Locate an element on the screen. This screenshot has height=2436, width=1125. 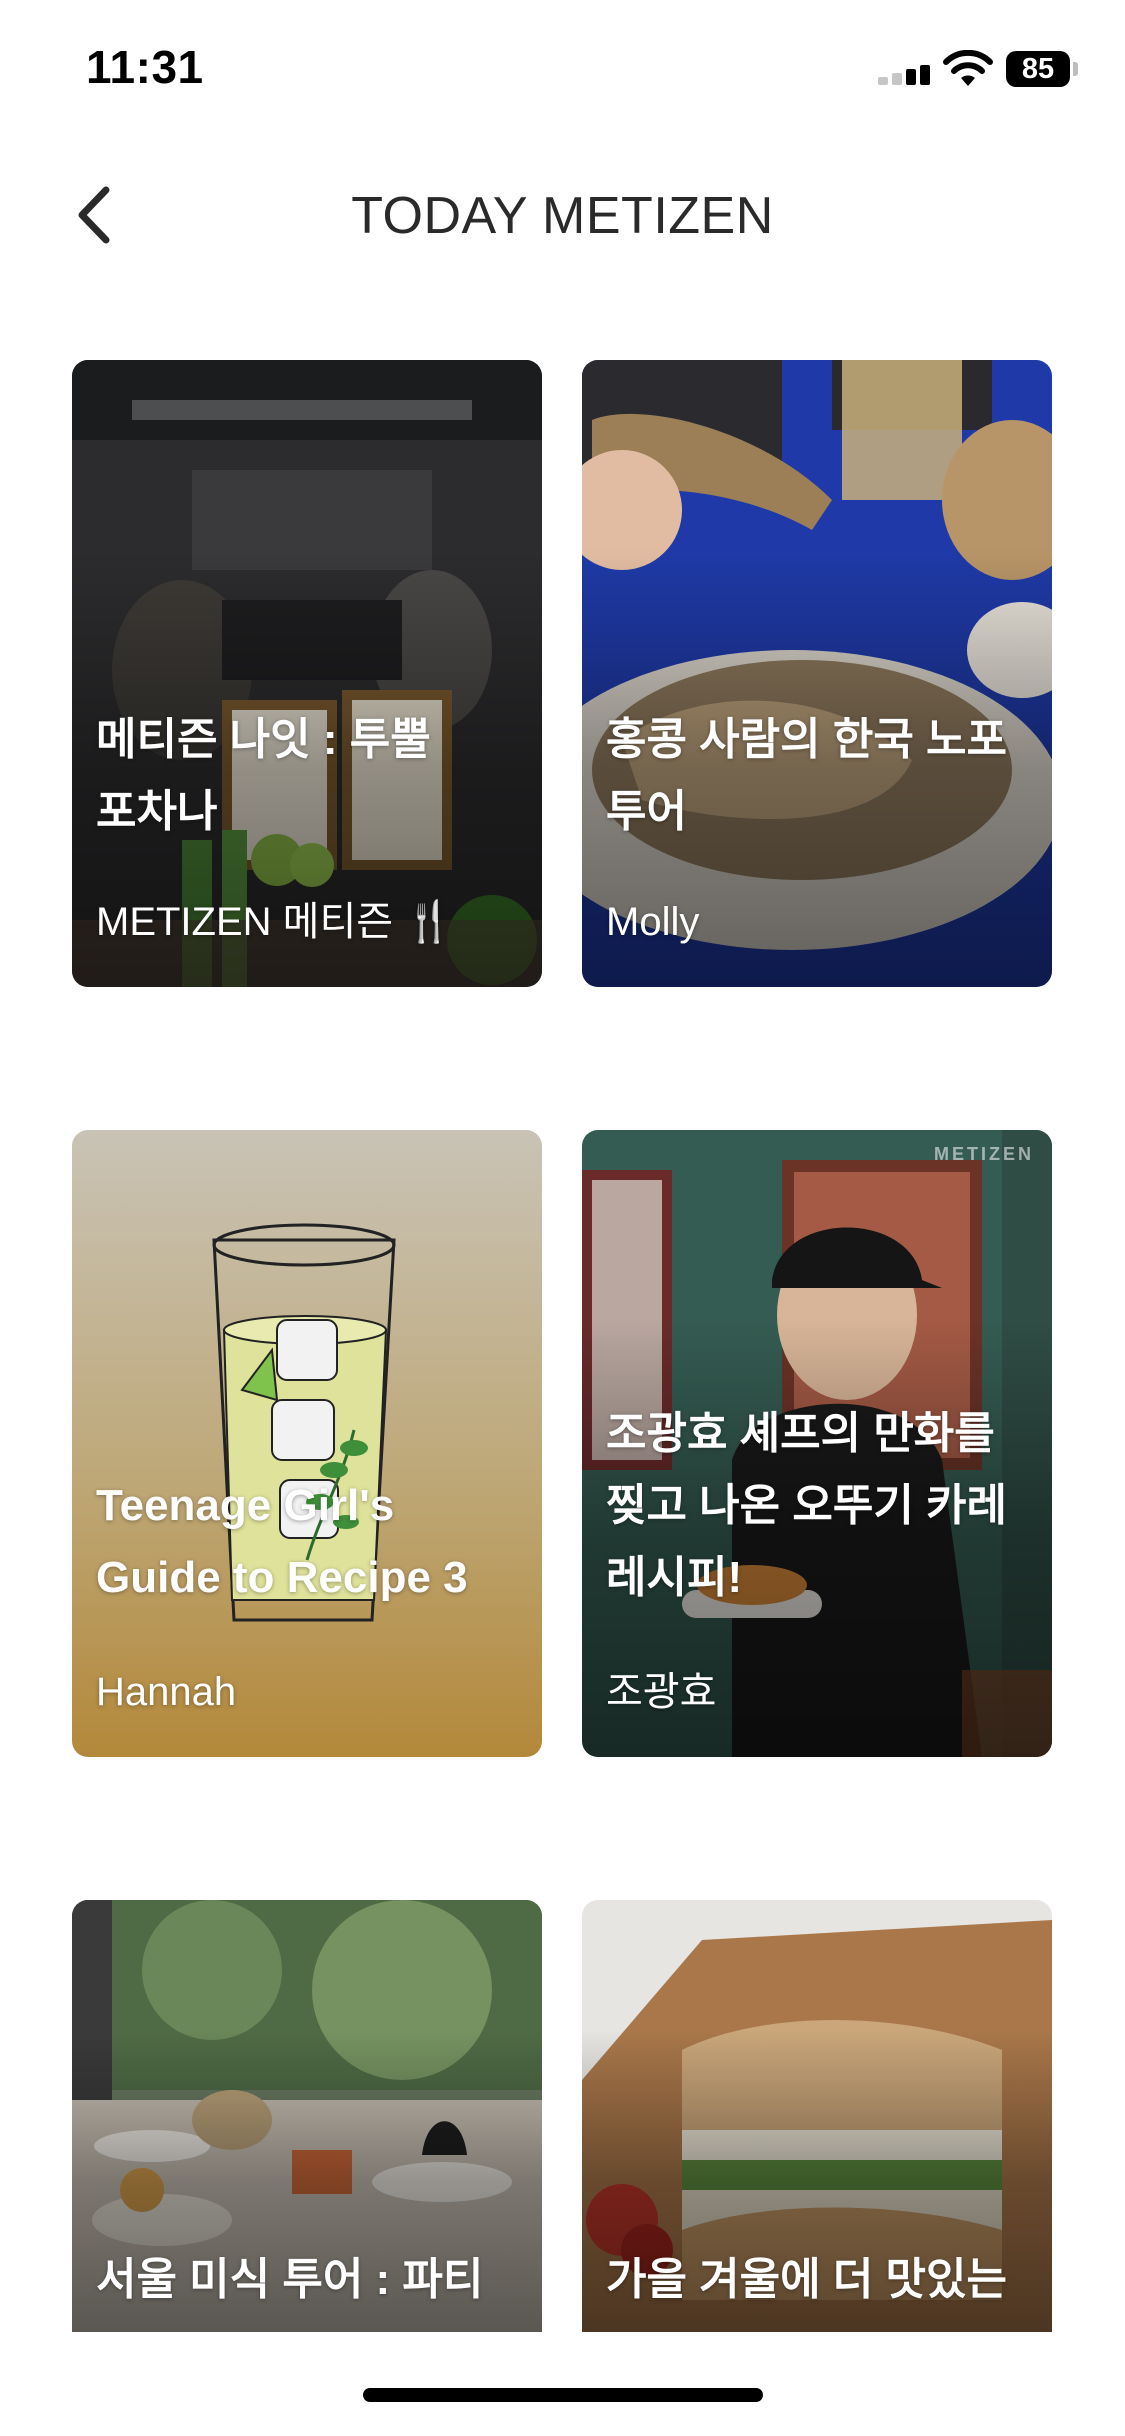
card-title: 메티즌 나잇 : 투뿔 포차나 is located at coordinates (263, 775).